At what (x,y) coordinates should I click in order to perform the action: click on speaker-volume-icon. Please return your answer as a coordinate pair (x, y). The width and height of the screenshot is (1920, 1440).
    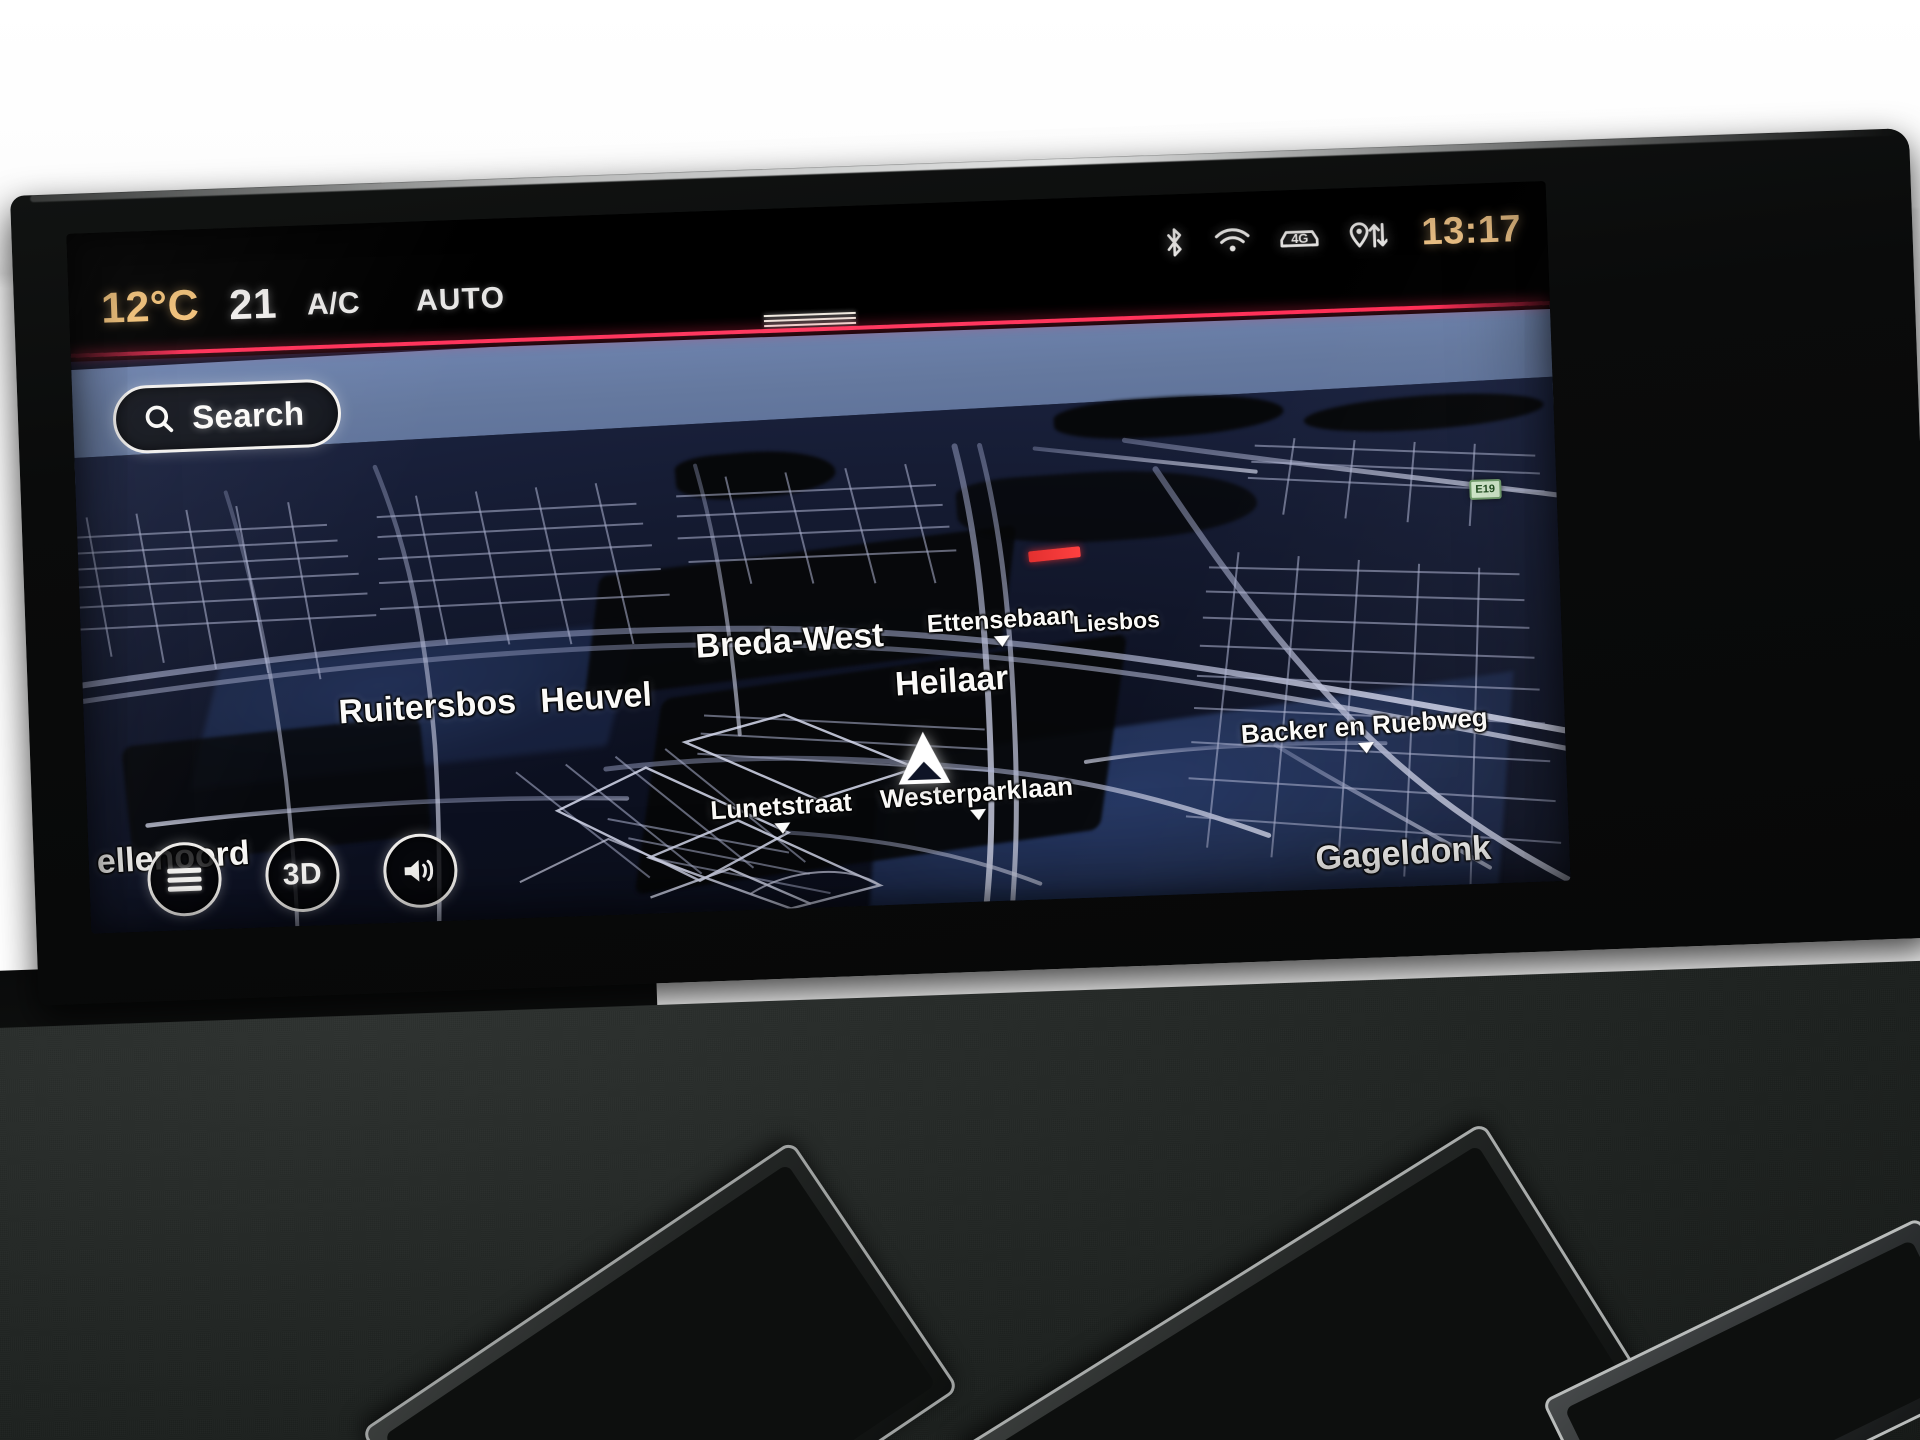
    Looking at the image, I should click on (420, 870).